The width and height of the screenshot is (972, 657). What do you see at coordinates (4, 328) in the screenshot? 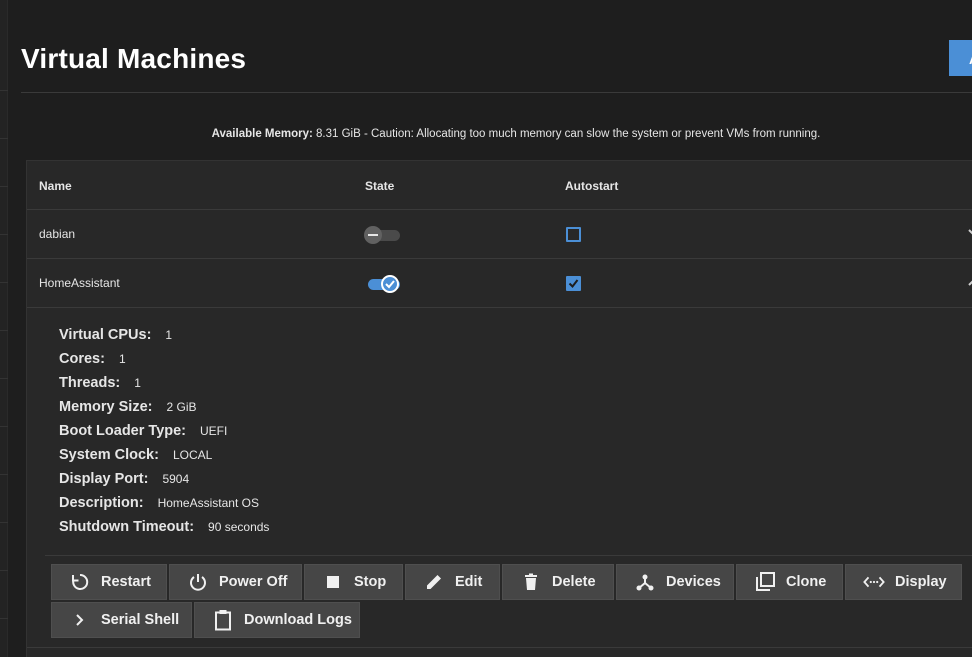
I see `sidebar-edge` at bounding box center [4, 328].